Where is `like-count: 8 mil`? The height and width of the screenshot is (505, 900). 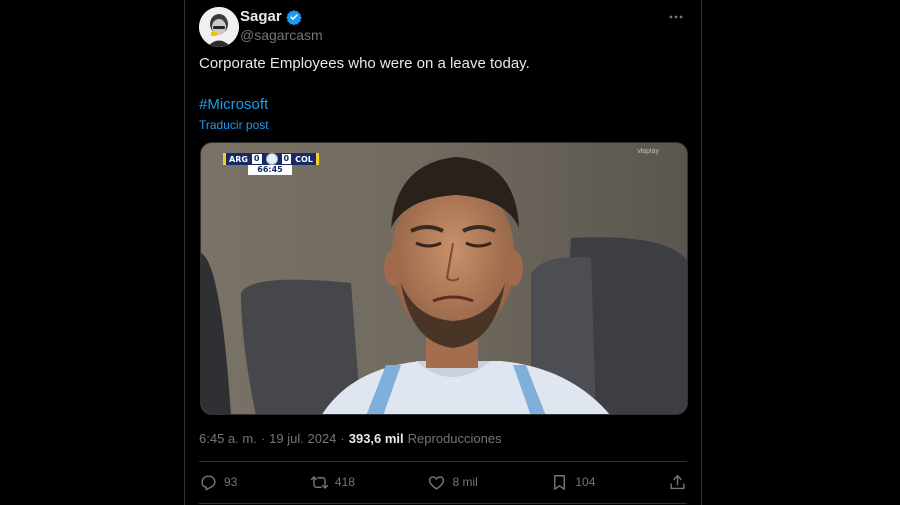
like-count: 8 mil is located at coordinates (465, 482).